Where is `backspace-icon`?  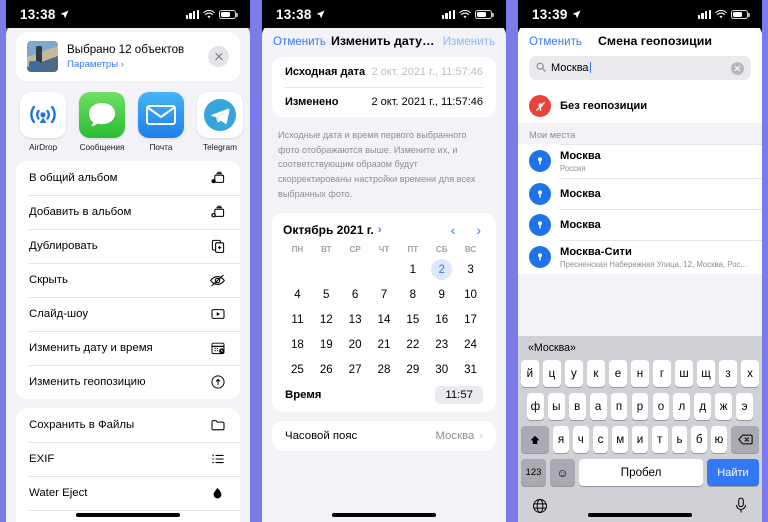
backspace-icon is located at coordinates (745, 439).